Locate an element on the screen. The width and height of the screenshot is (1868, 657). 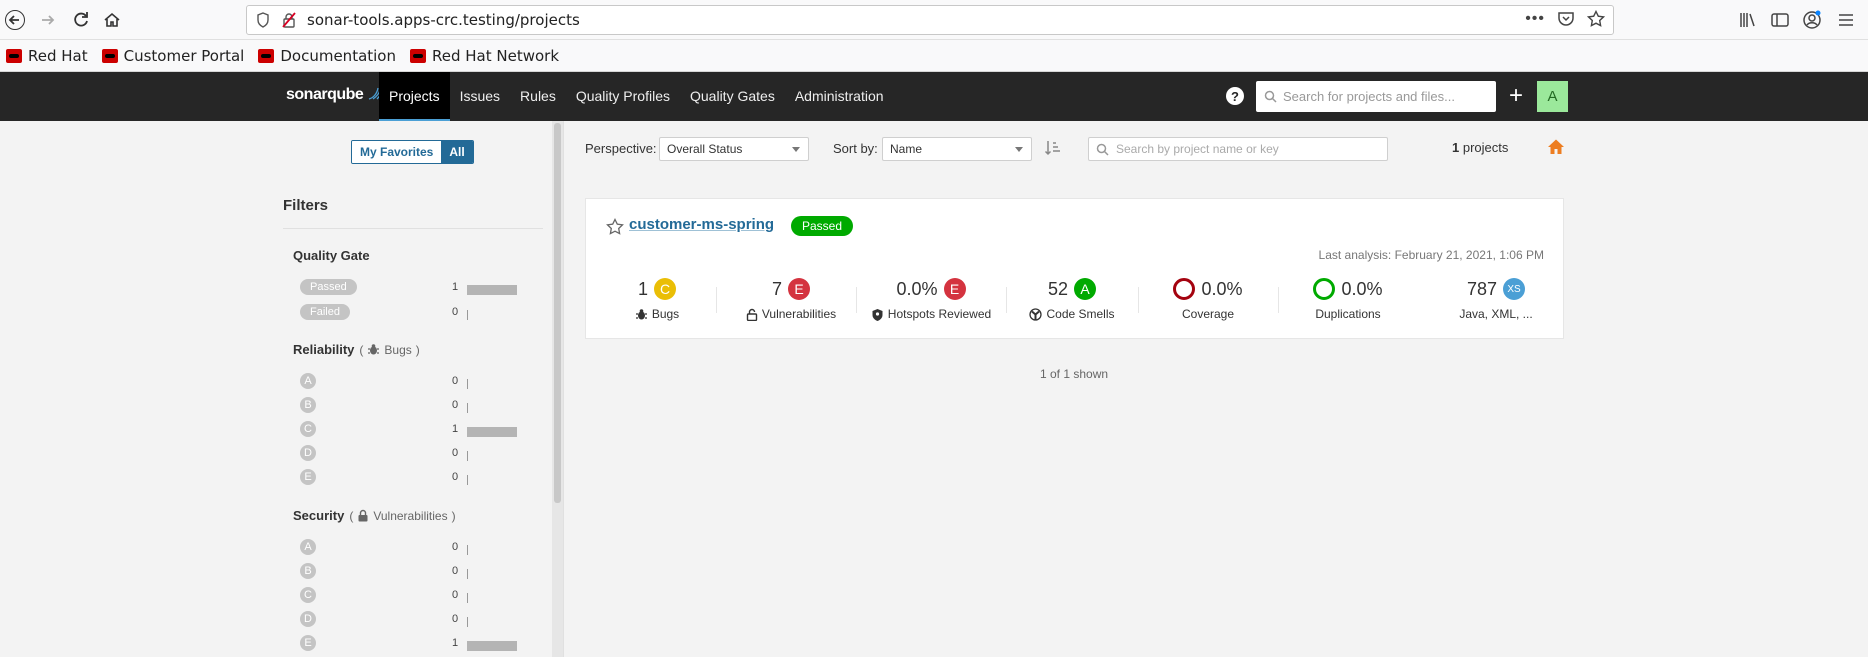
sidebar-toggle-icon is located at coordinates (1780, 20).